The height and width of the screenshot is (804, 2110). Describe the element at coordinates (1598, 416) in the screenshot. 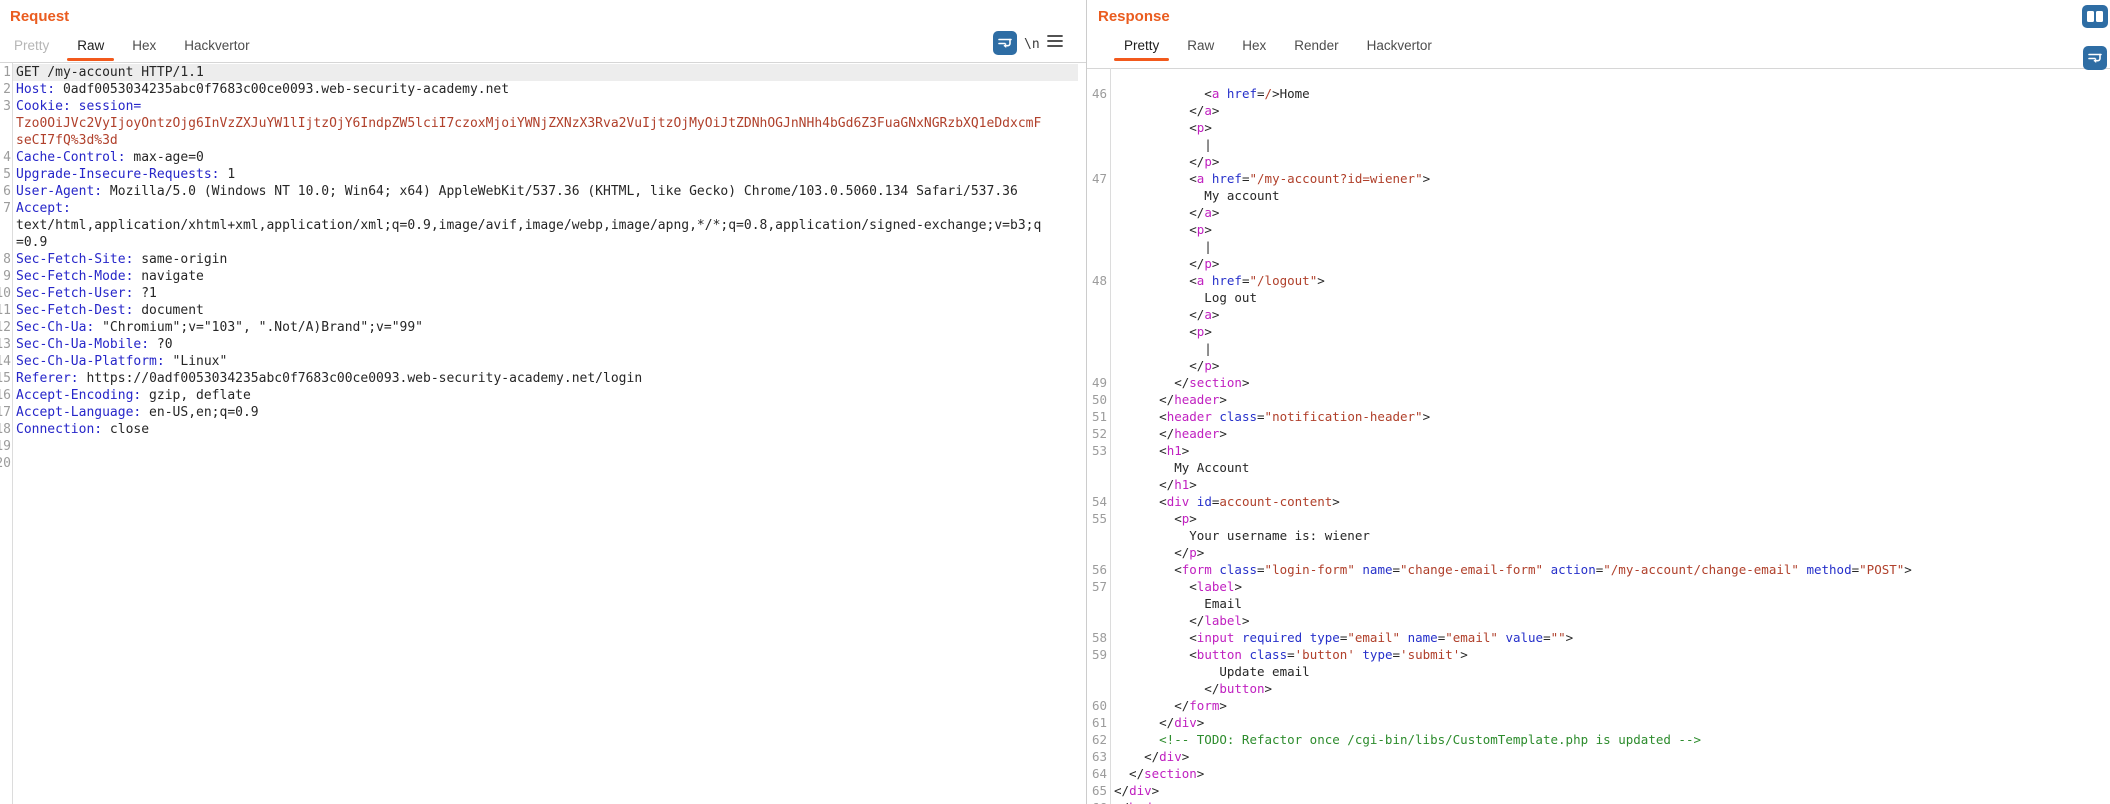

I see `code-line: 51 <header class="notification-header">` at that location.